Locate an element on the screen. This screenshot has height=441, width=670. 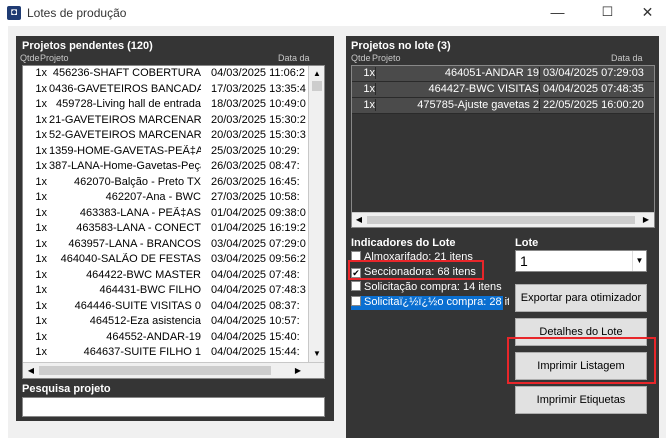
export-optimizer-label: Exportar para otimizador is located at coordinates (581, 298).